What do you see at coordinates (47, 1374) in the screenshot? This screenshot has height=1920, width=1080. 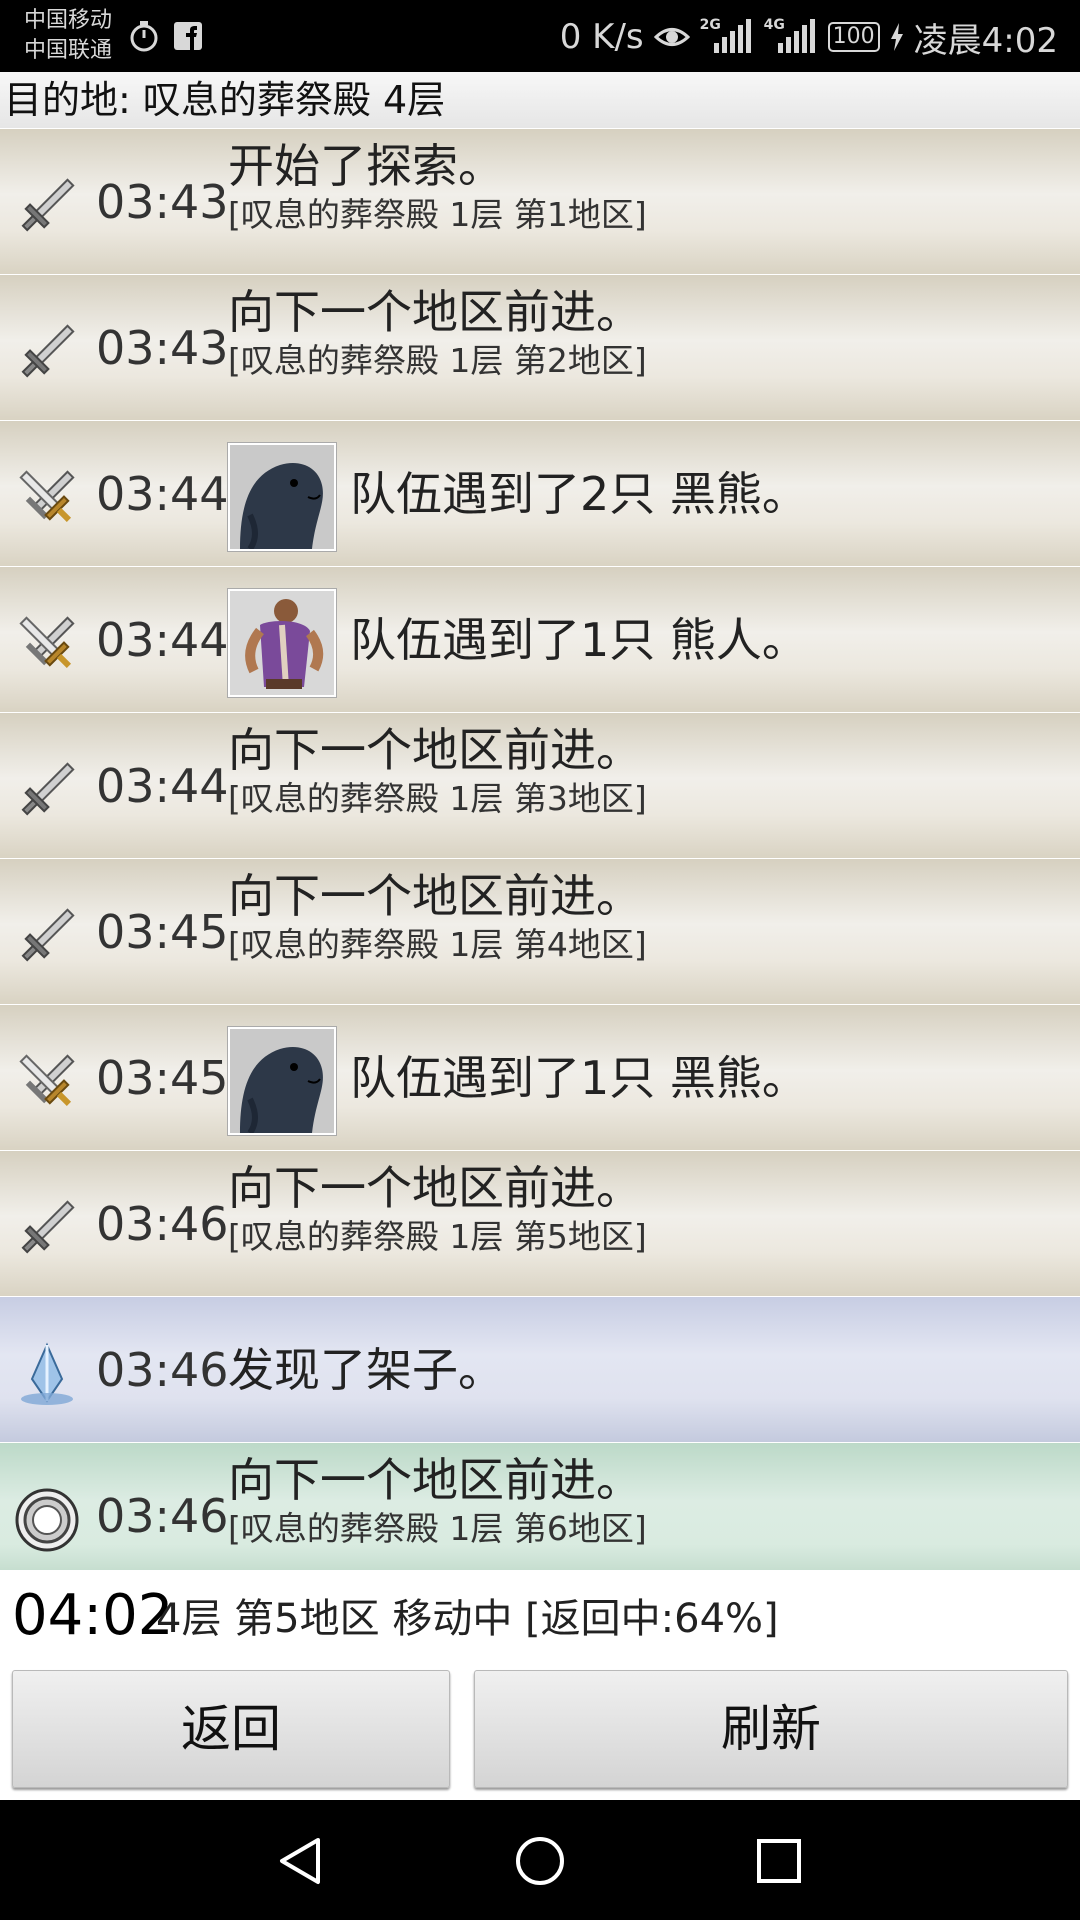 I see `crystal-icon` at bounding box center [47, 1374].